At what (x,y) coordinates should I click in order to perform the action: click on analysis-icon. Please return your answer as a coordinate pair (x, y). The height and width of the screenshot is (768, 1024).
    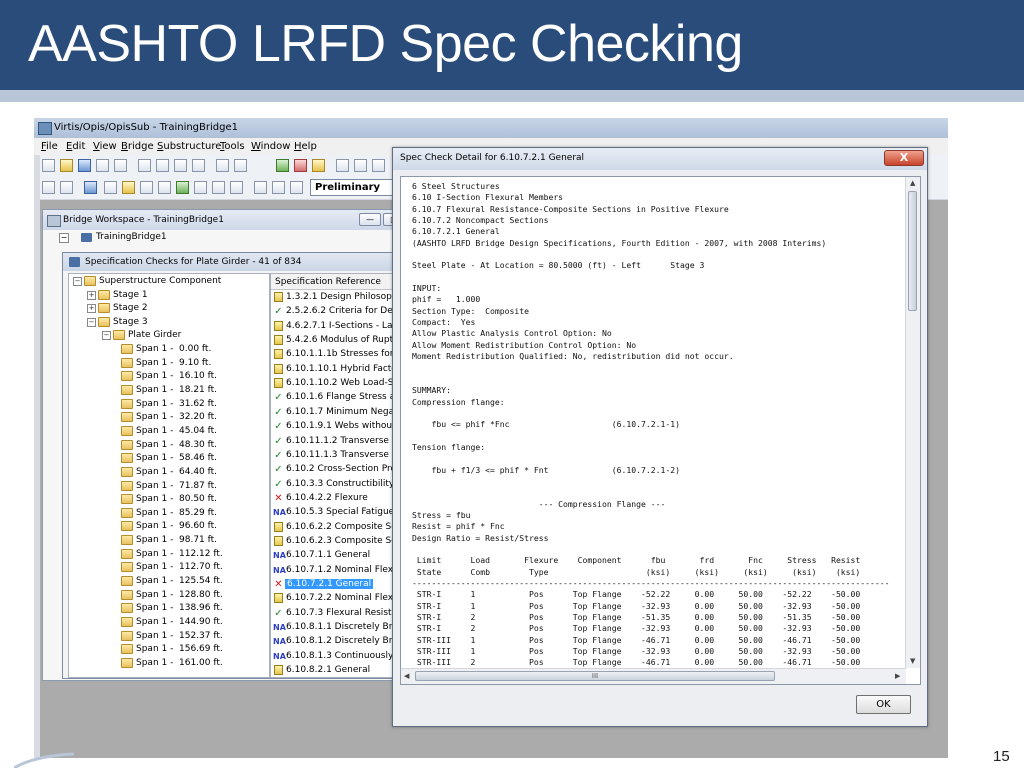
    Looking at the image, I should click on (198, 165).